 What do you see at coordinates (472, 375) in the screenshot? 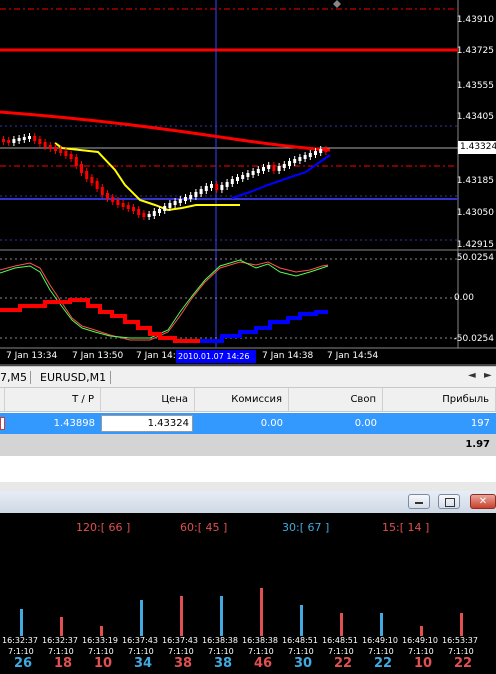
I see `tabs-scroll-left-icon: ◄` at bounding box center [472, 375].